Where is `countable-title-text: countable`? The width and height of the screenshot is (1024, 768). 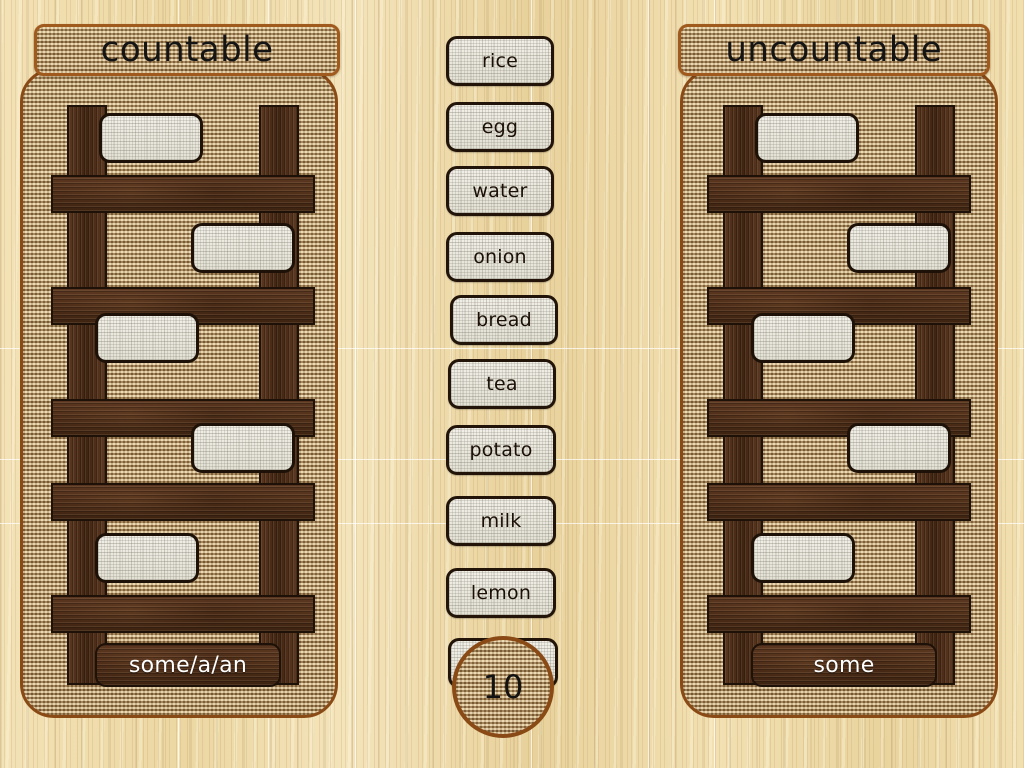
countable-title-text: countable is located at coordinates (187, 49).